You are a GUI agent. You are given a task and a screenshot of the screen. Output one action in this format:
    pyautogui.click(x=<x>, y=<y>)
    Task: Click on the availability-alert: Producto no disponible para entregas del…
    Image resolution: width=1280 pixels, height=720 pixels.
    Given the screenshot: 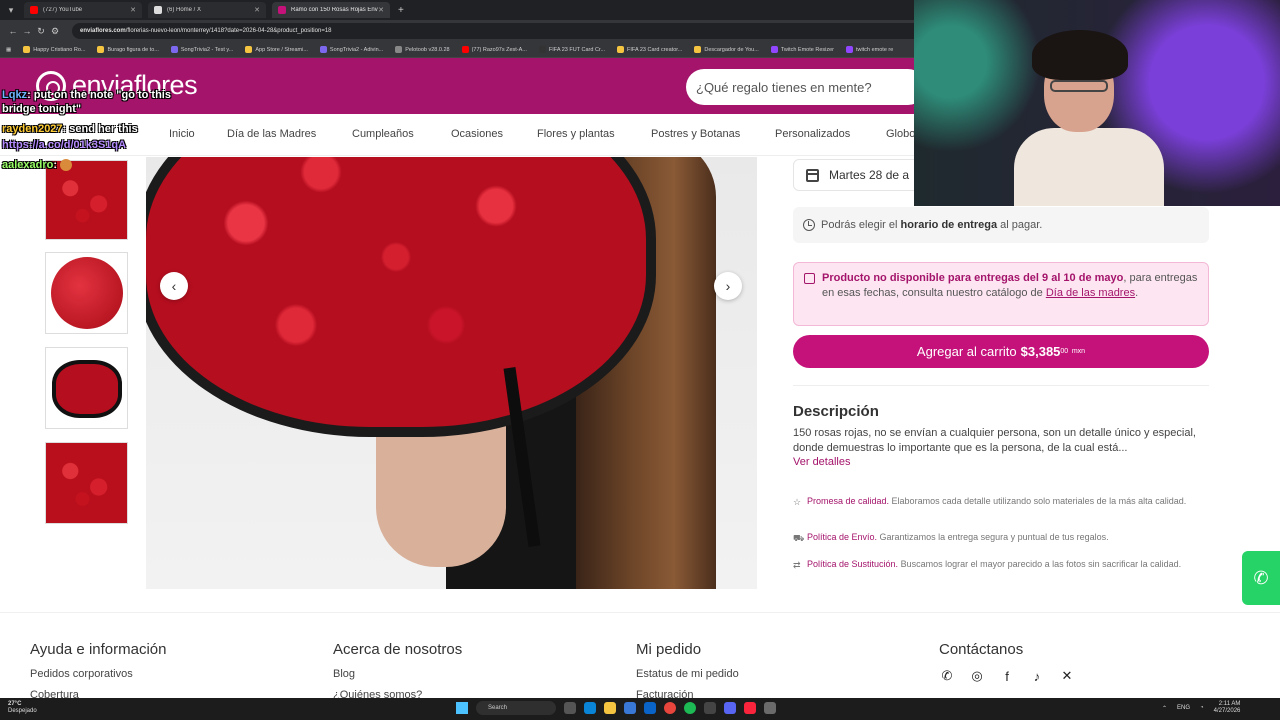 What is the action you would take?
    pyautogui.click(x=1001, y=294)
    